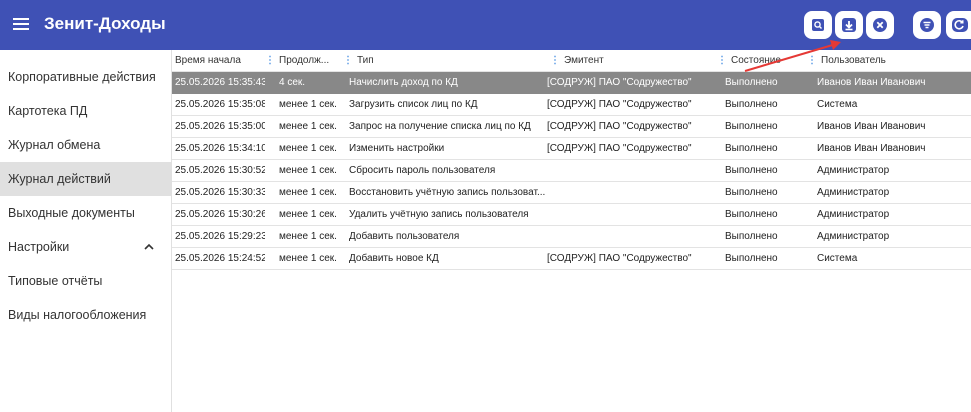  Describe the element at coordinates (39, 247) in the screenshot. I see `sidebar-item-label: Настройки` at that location.